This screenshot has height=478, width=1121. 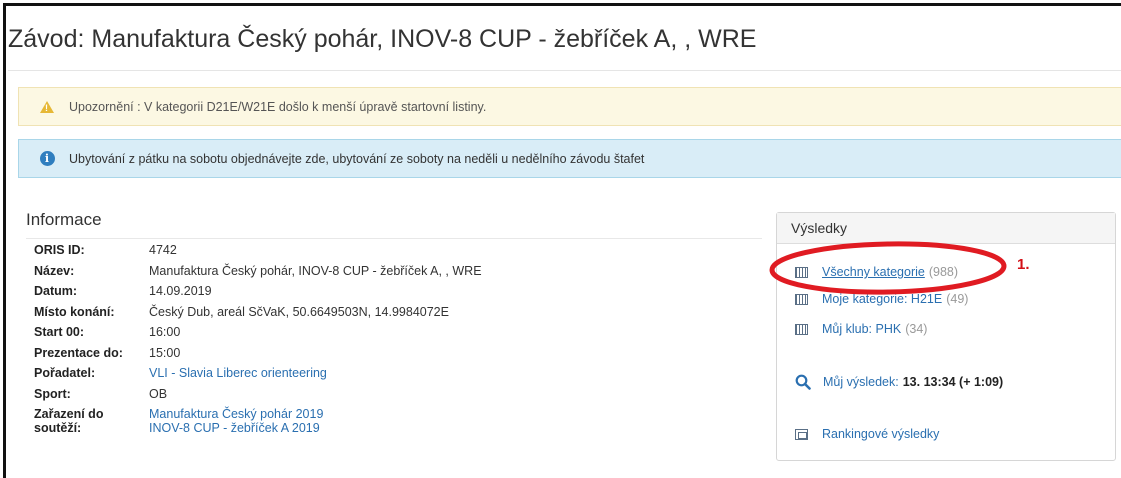 What do you see at coordinates (236, 414) in the screenshot?
I see `competition-link-cup: Manufaktura Český pohár 2019` at bounding box center [236, 414].